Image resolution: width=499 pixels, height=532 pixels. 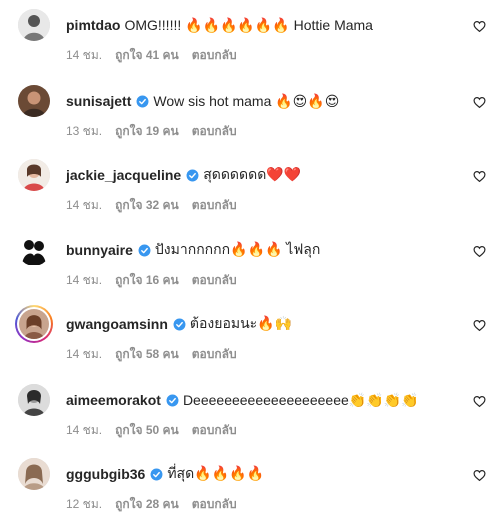 I want to click on comment-meta: 14 ชม. ถูกใจ 32 คน ตอบกลับ, so click(x=151, y=205).